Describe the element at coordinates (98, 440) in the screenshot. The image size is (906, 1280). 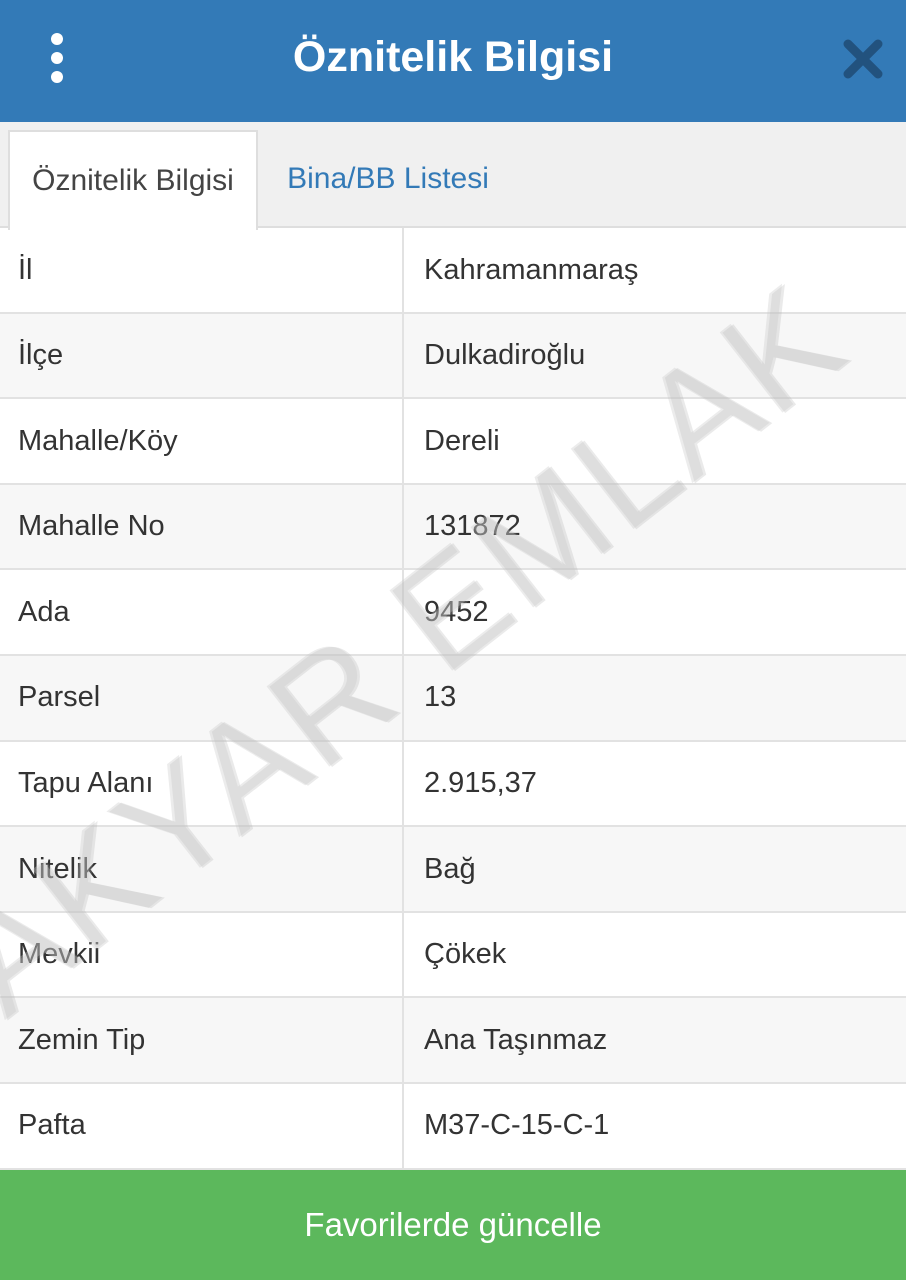
I see `row-label: Mahalle/Köy` at that location.